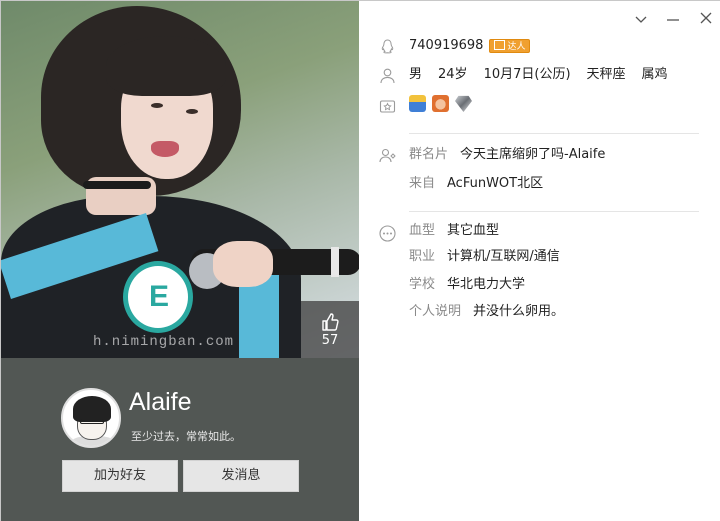 Image resolution: width=720 pixels, height=521 pixels. I want to click on qq-number-row: 740919698 达人, so click(455, 46).